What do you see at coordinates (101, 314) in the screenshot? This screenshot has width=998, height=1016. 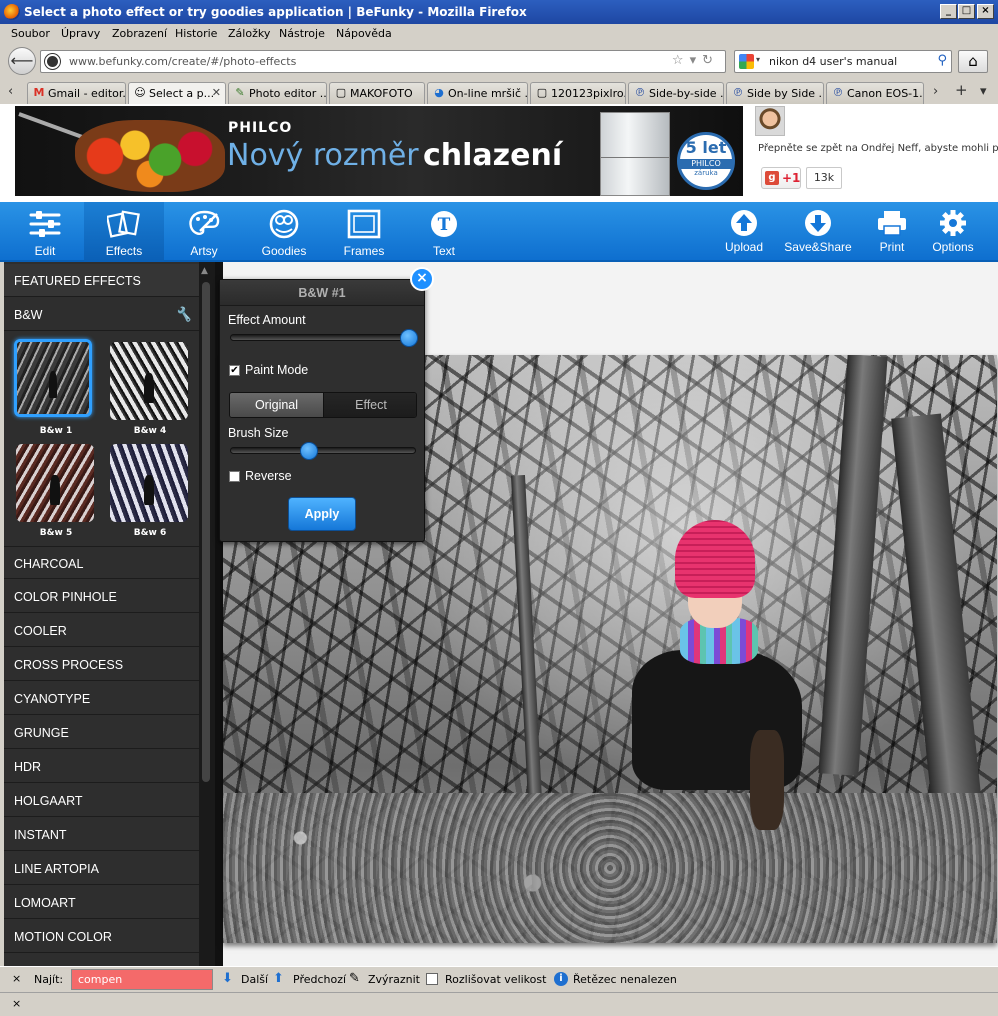 I see `category-bw: B&W 🔧` at bounding box center [101, 314].